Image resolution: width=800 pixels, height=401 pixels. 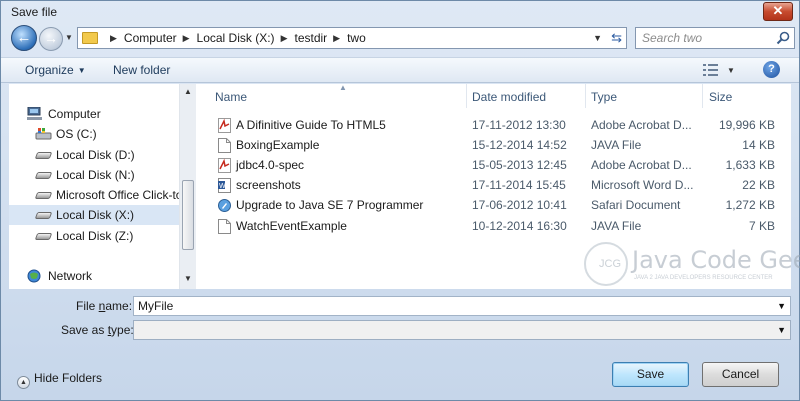 What do you see at coordinates (758, 185) in the screenshot?
I see `file-size: 22 KB` at bounding box center [758, 185].